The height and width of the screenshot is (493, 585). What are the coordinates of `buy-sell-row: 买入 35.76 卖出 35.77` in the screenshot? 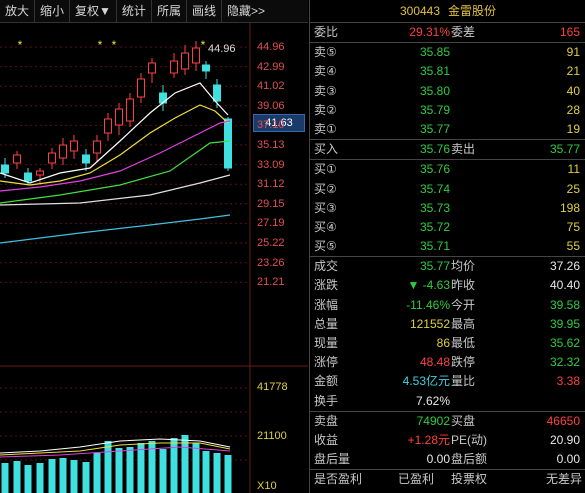 It's located at (447, 149).